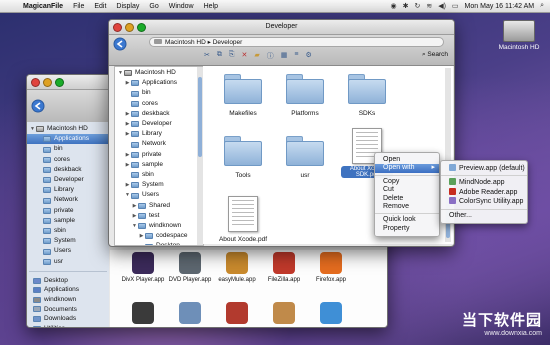  I want to click on submenu-colorsync: ColorSync Utility.app, so click(484, 201).